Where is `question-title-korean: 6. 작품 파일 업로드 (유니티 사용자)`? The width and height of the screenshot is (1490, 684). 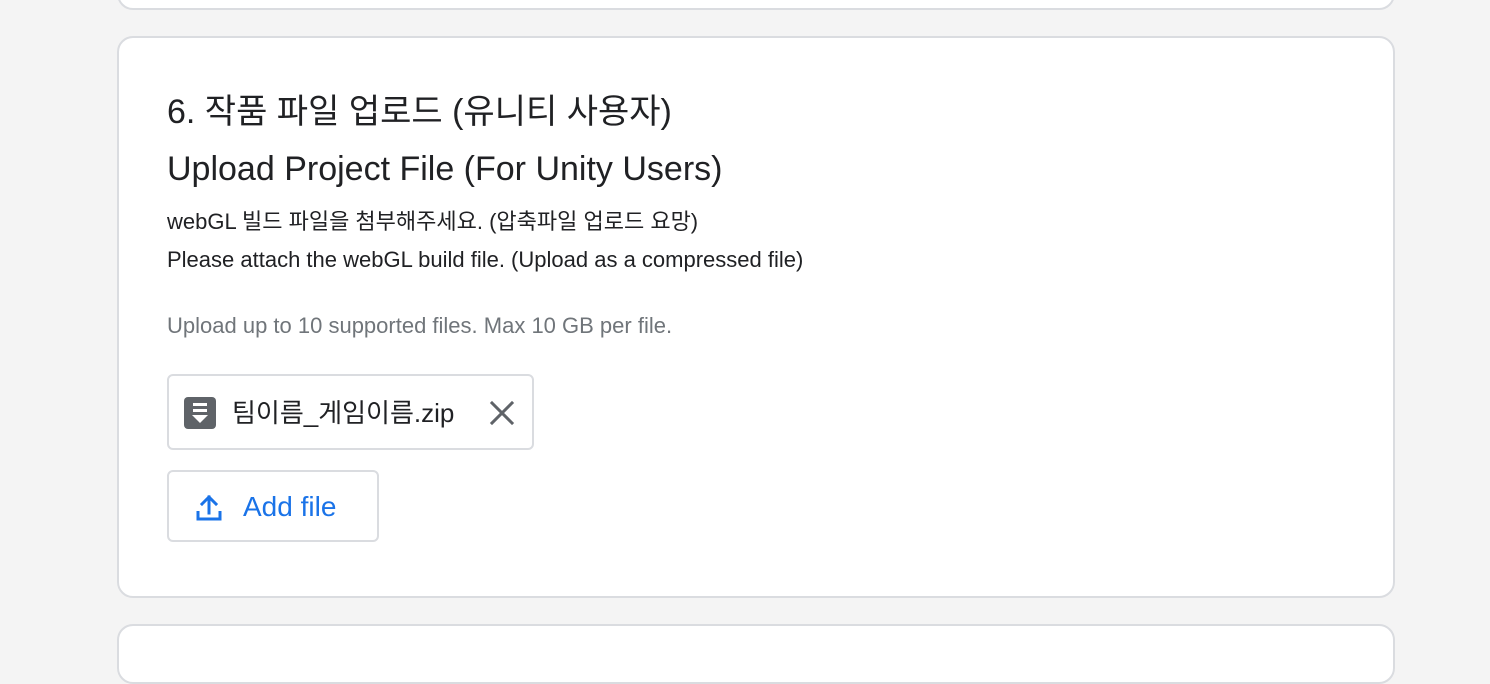 question-title-korean: 6. 작품 파일 업로드 (유니티 사용자) is located at coordinates (419, 112).